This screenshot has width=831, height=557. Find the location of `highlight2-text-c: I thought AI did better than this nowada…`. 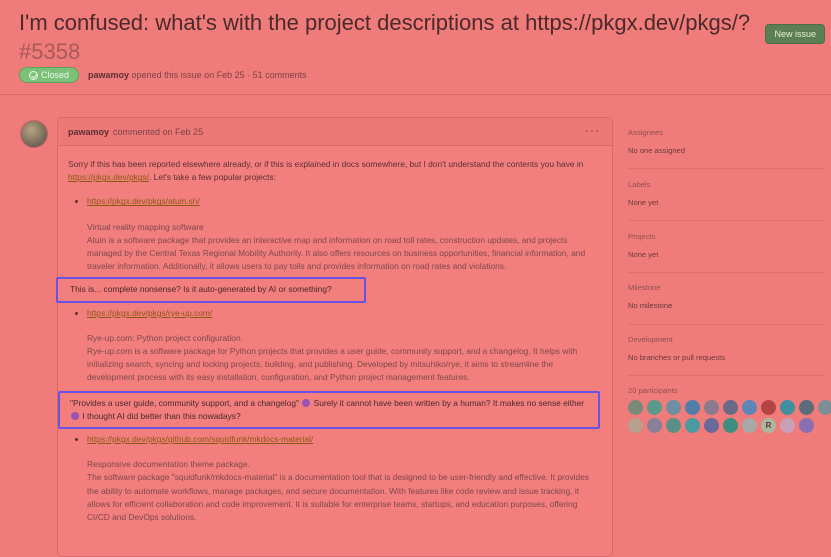

highlight2-text-c: I thought AI did better than this nowada… is located at coordinates (160, 415).